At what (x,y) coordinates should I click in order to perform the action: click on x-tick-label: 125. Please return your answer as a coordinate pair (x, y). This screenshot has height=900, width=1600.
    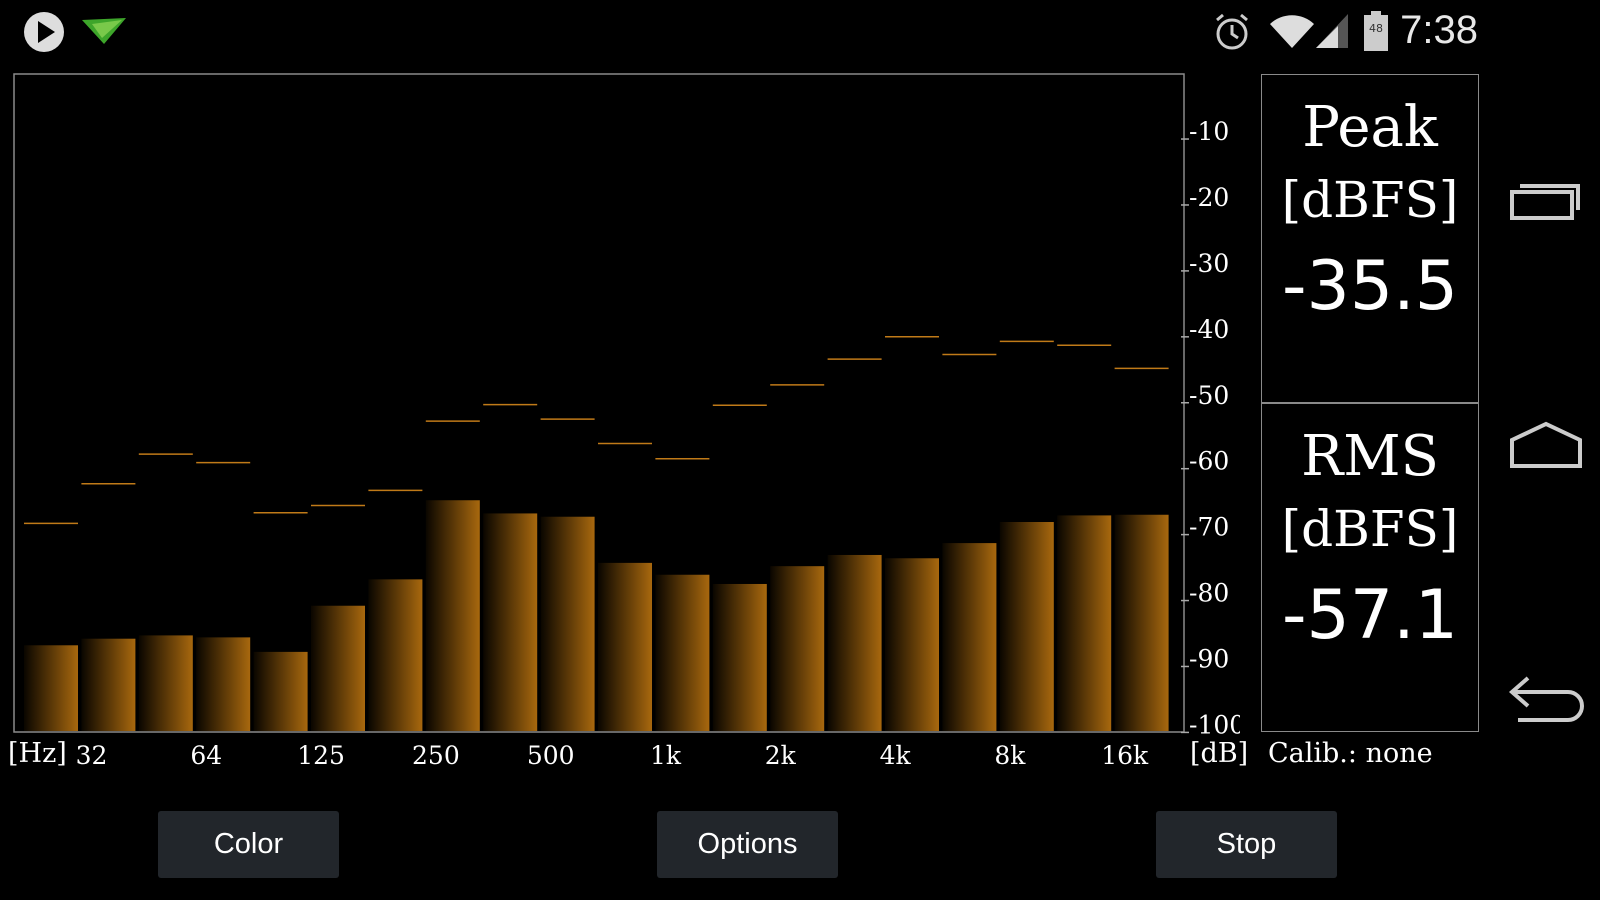
    Looking at the image, I should click on (321, 755).